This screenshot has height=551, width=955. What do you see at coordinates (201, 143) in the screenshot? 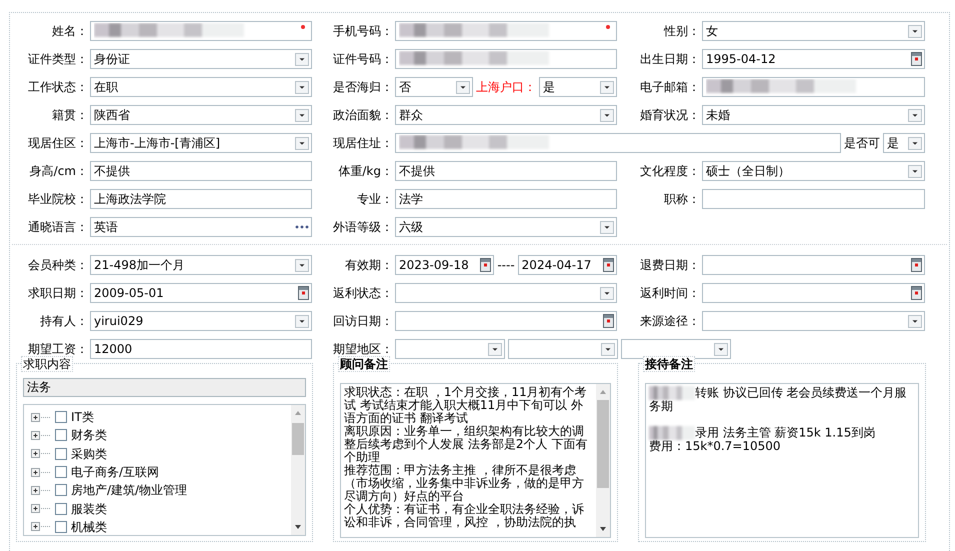
I see `dropdown-field: 上海市-上海市-[青浦区]` at bounding box center [201, 143].